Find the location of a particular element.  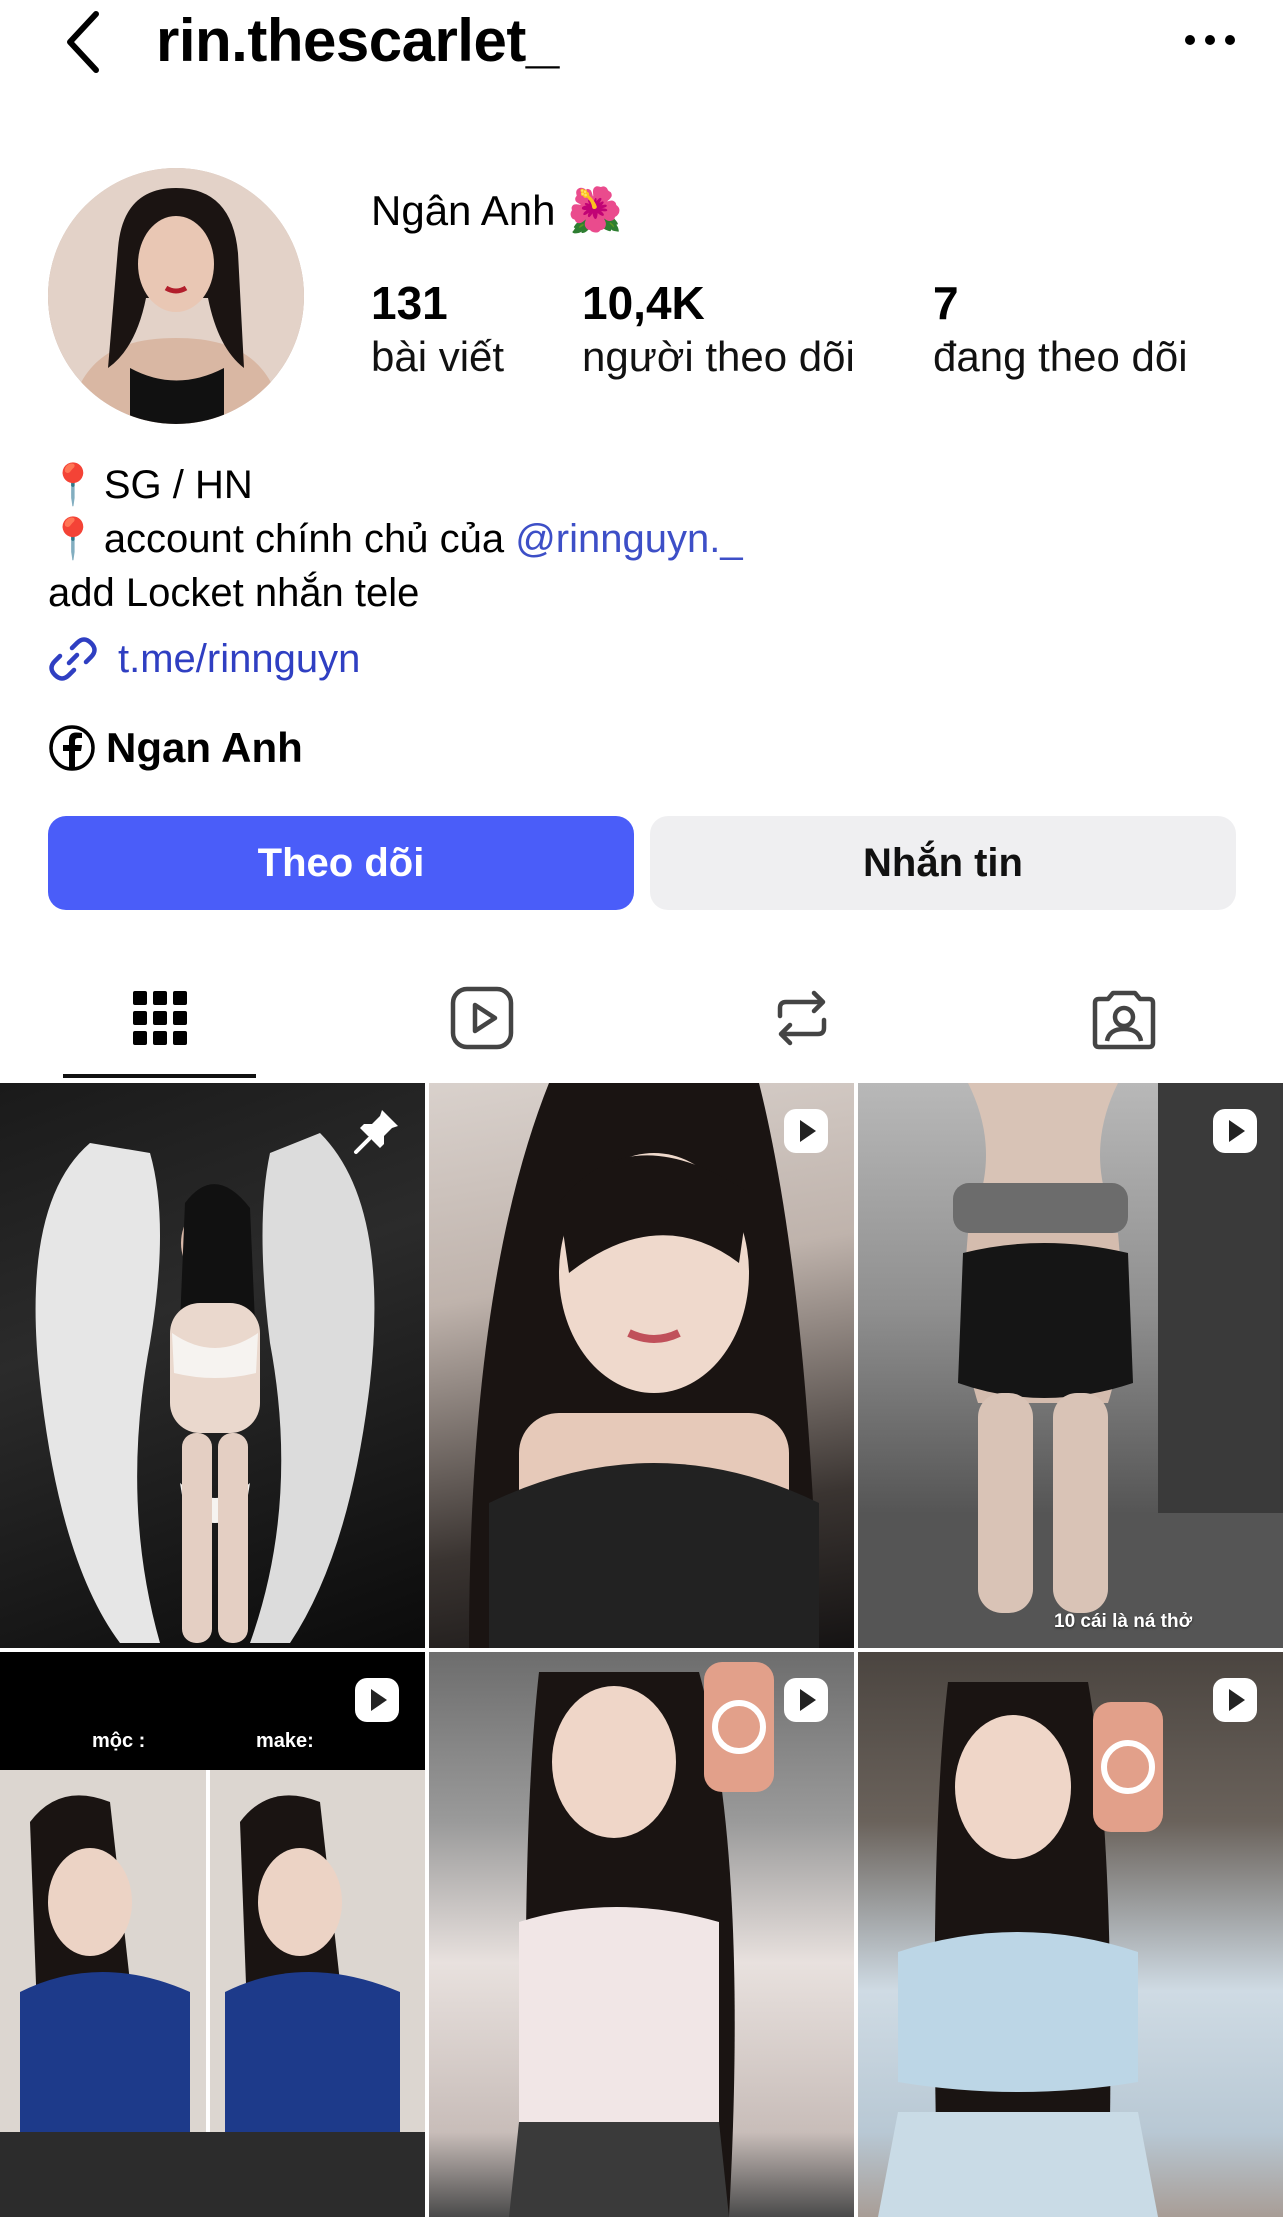

pinned-badge is located at coordinates (377, 1131).